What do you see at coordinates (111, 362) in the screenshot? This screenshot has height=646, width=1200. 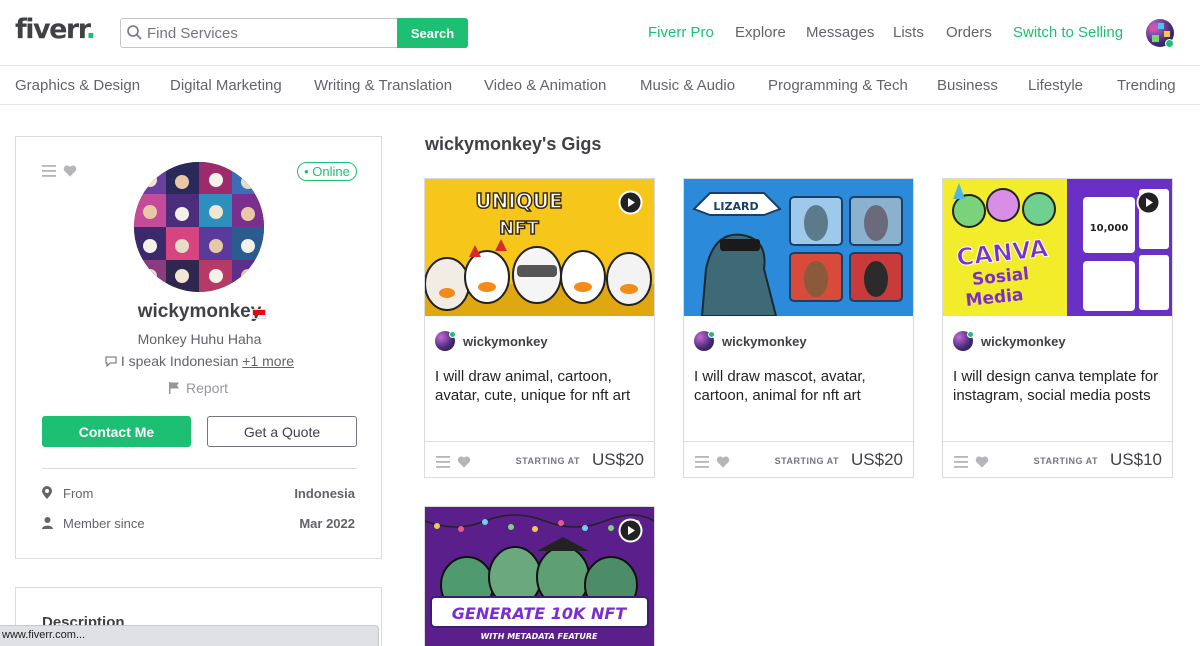 I see `speech-bubble-icon` at bounding box center [111, 362].